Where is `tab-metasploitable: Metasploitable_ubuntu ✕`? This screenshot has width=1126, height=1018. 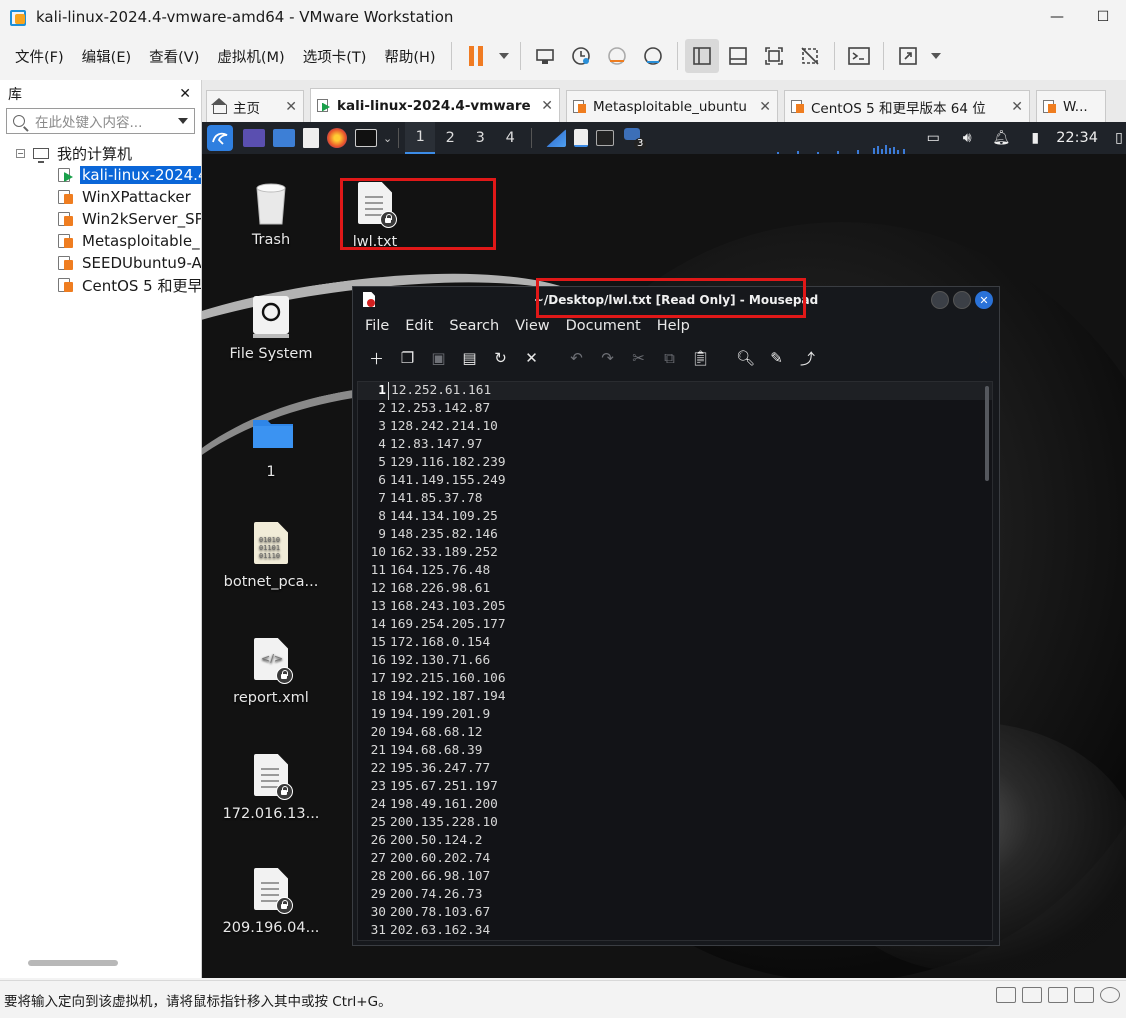 tab-metasploitable: Metasploitable_ubuntu ✕ is located at coordinates (672, 106).